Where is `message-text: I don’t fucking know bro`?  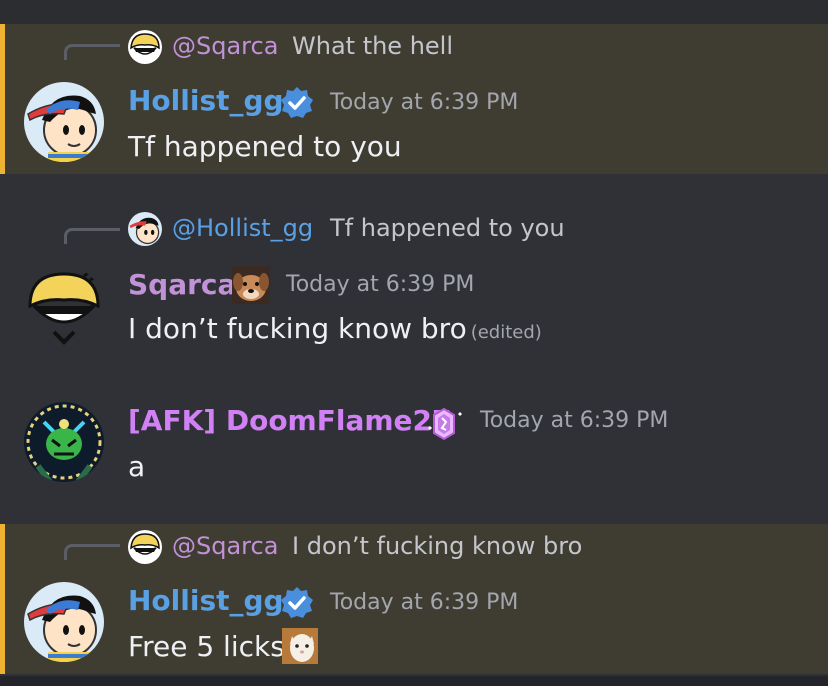 message-text: I don’t fucking know bro is located at coordinates (297, 328).